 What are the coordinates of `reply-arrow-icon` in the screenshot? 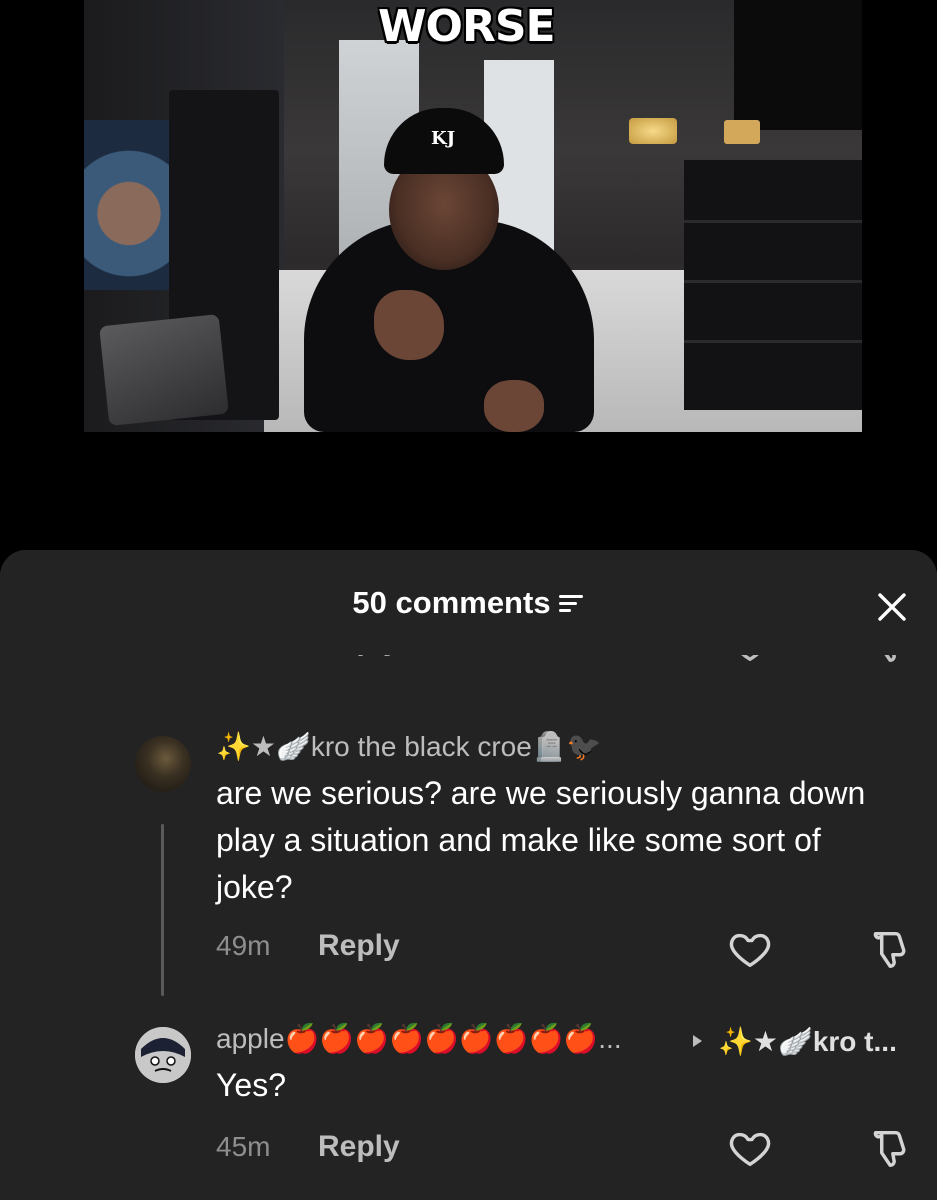 It's located at (697, 1040).